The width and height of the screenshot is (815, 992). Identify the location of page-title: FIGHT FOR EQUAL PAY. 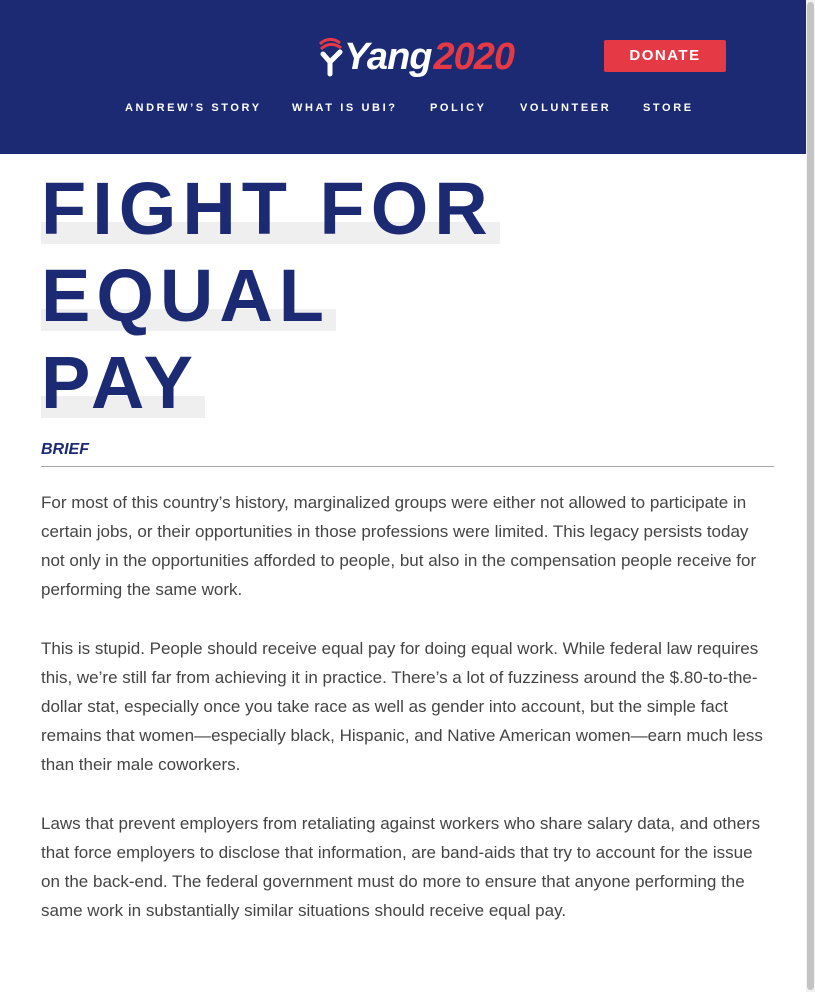
(270, 295).